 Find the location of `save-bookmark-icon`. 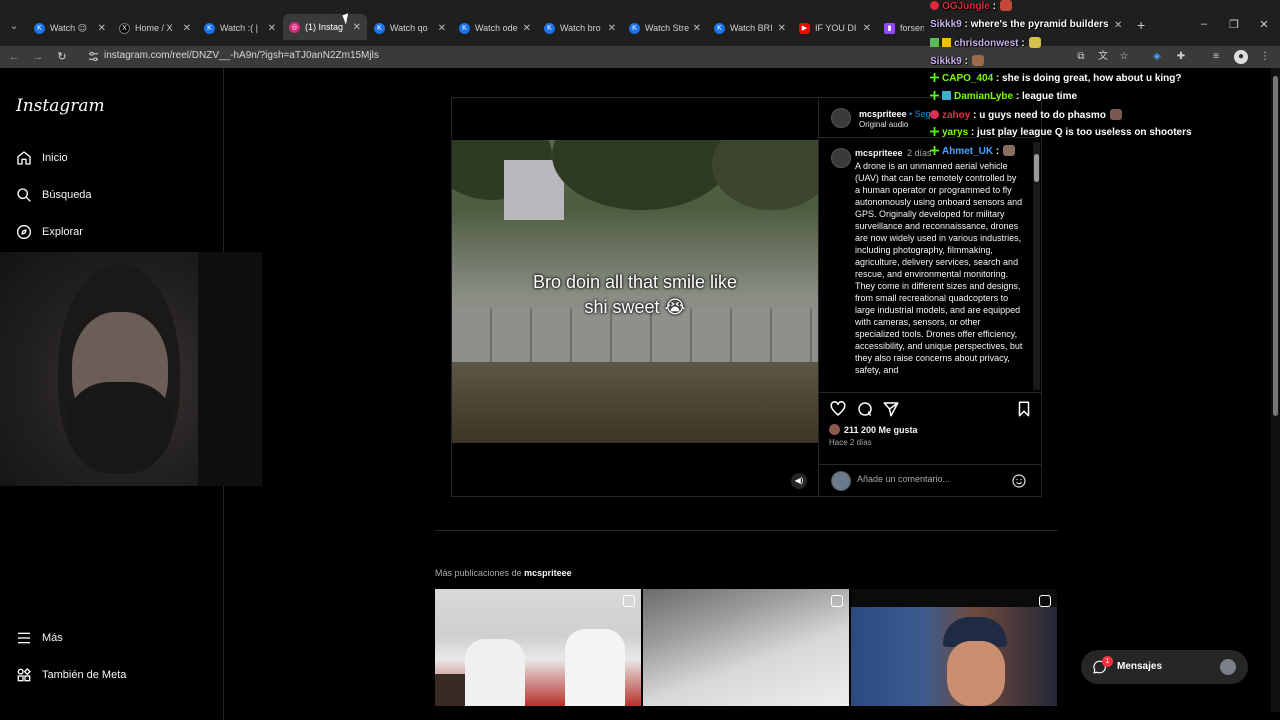

save-bookmark-icon is located at coordinates (1024, 409).